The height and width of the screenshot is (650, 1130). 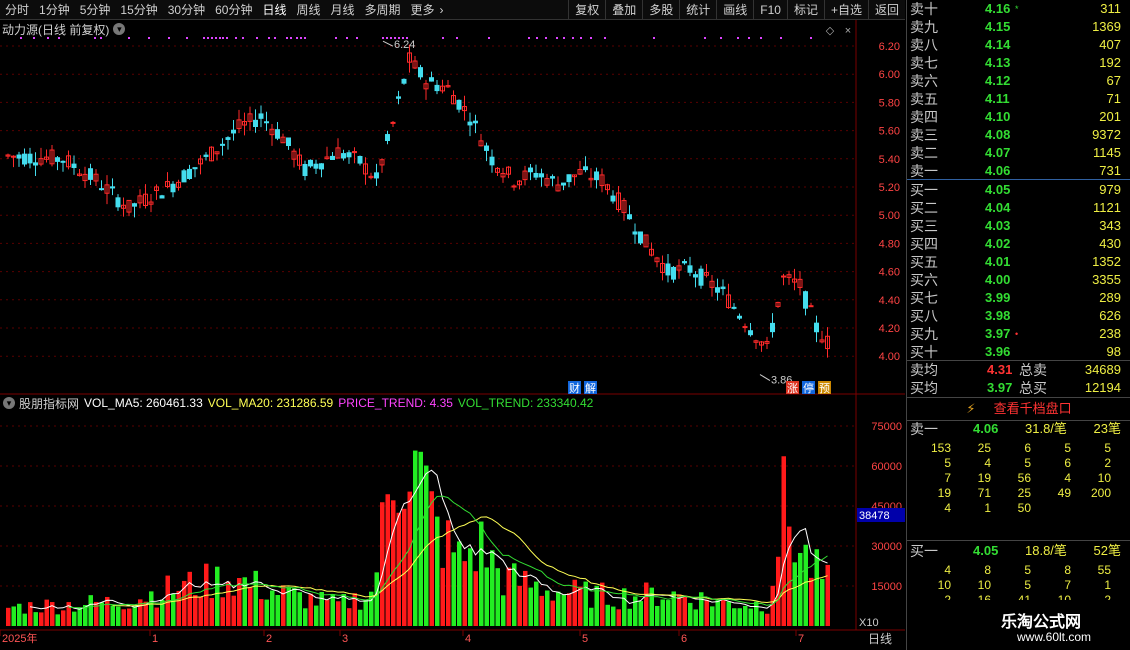 What do you see at coordinates (1018, 493) in the screenshot?
I see `queue-row: 19 71 25 49 200` at bounding box center [1018, 493].